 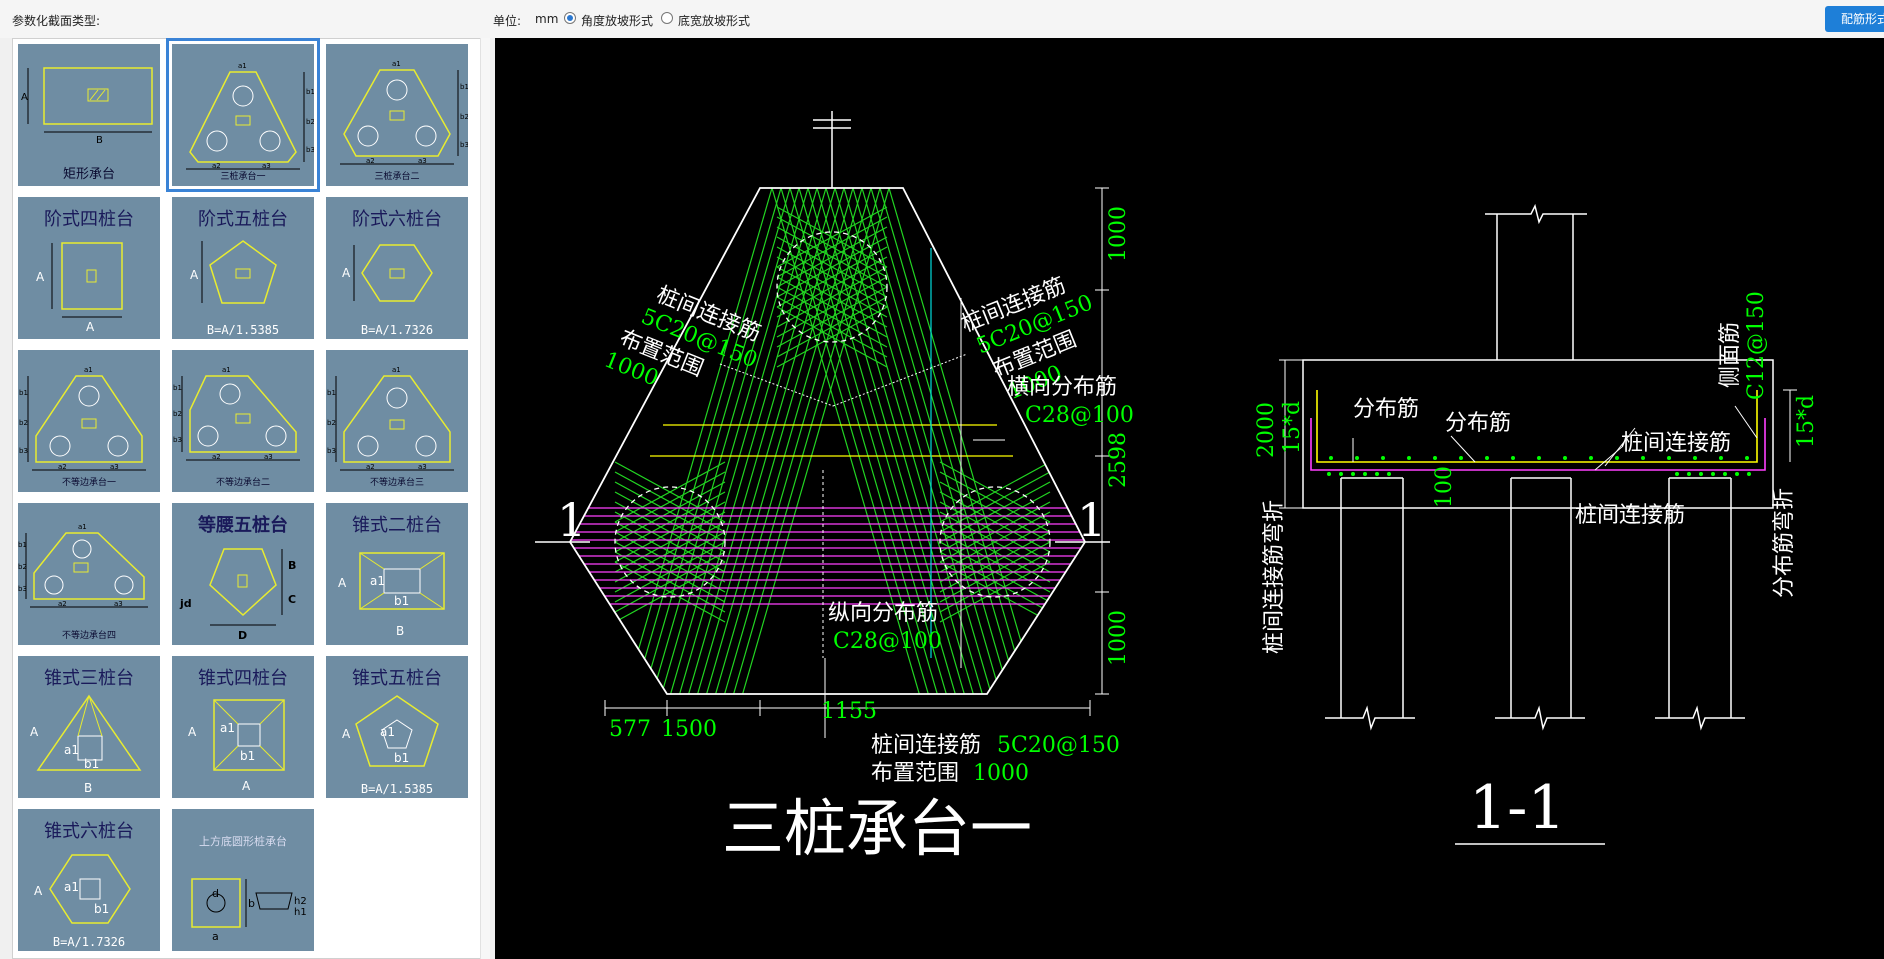 What do you see at coordinates (877, 828) in the screenshot?
I see `plan-title: 三桩承台一` at bounding box center [877, 828].